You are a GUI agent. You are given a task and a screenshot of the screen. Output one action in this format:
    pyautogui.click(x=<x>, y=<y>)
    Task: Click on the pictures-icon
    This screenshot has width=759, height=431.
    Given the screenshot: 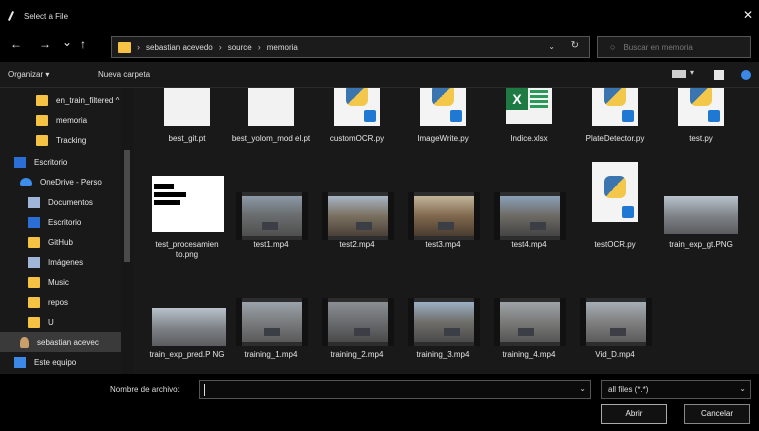 What is the action you would take?
    pyautogui.click(x=34, y=262)
    